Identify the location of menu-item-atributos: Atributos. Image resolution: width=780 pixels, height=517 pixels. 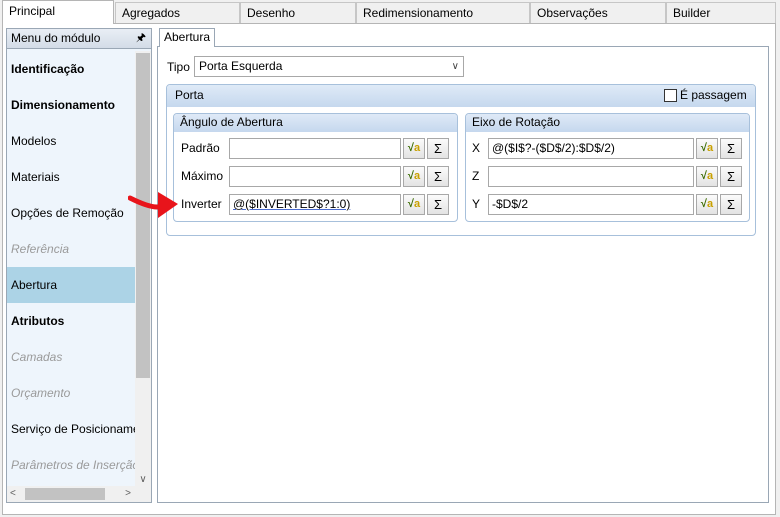
(71, 321).